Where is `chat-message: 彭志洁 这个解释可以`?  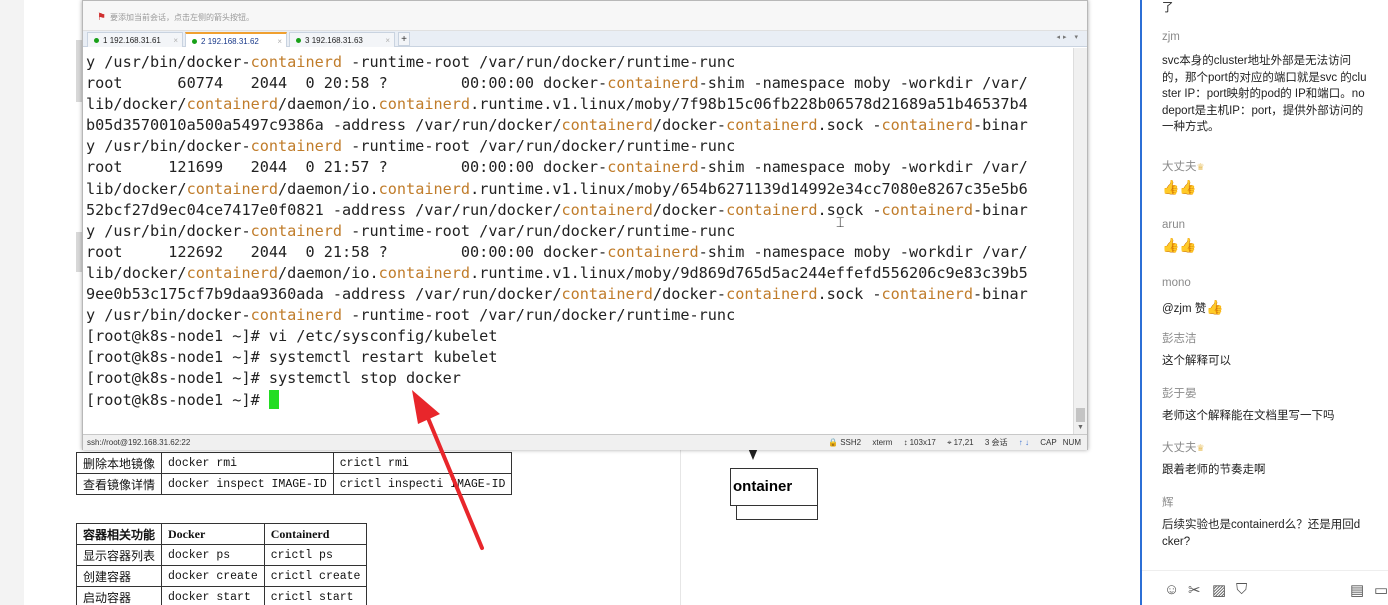 chat-message: 彭志洁 这个解释可以 is located at coordinates (1275, 351).